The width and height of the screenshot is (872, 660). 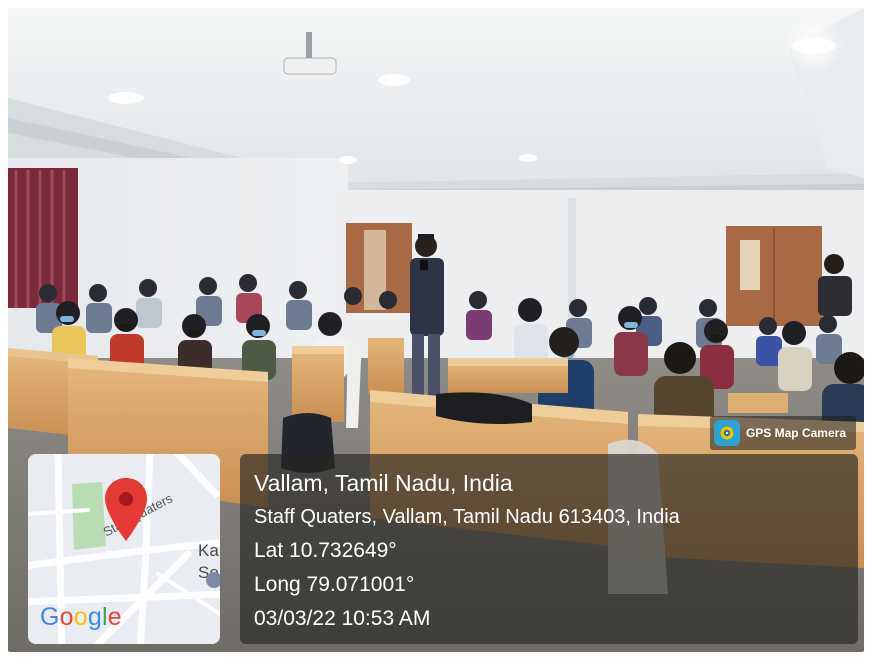 What do you see at coordinates (124, 549) in the screenshot?
I see `map-thumbnail: Staff Quaters Ka Se Google` at bounding box center [124, 549].